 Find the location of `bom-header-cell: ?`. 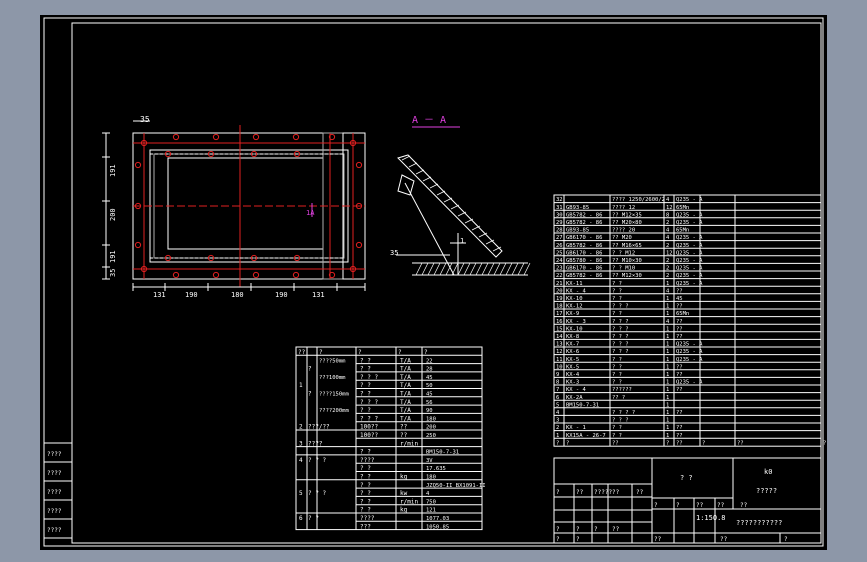

bom-header-cell: ? is located at coordinates (557, 444).